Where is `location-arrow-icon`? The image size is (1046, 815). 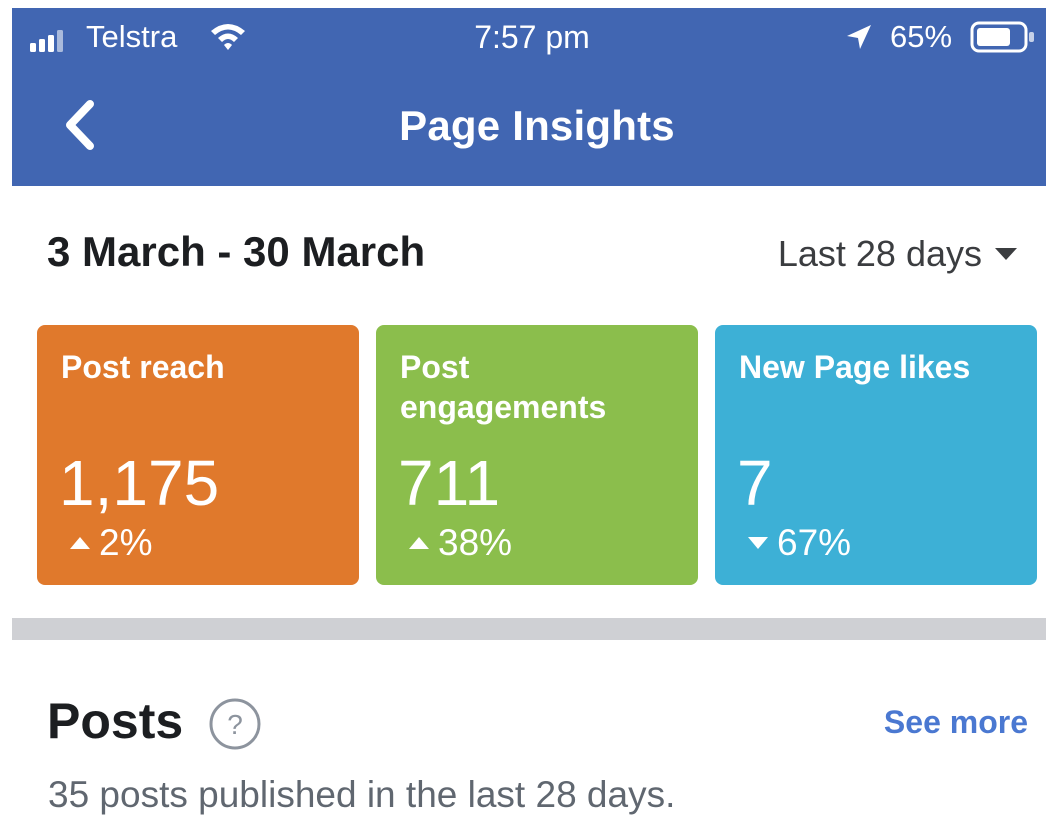 location-arrow-icon is located at coordinates (859, 37).